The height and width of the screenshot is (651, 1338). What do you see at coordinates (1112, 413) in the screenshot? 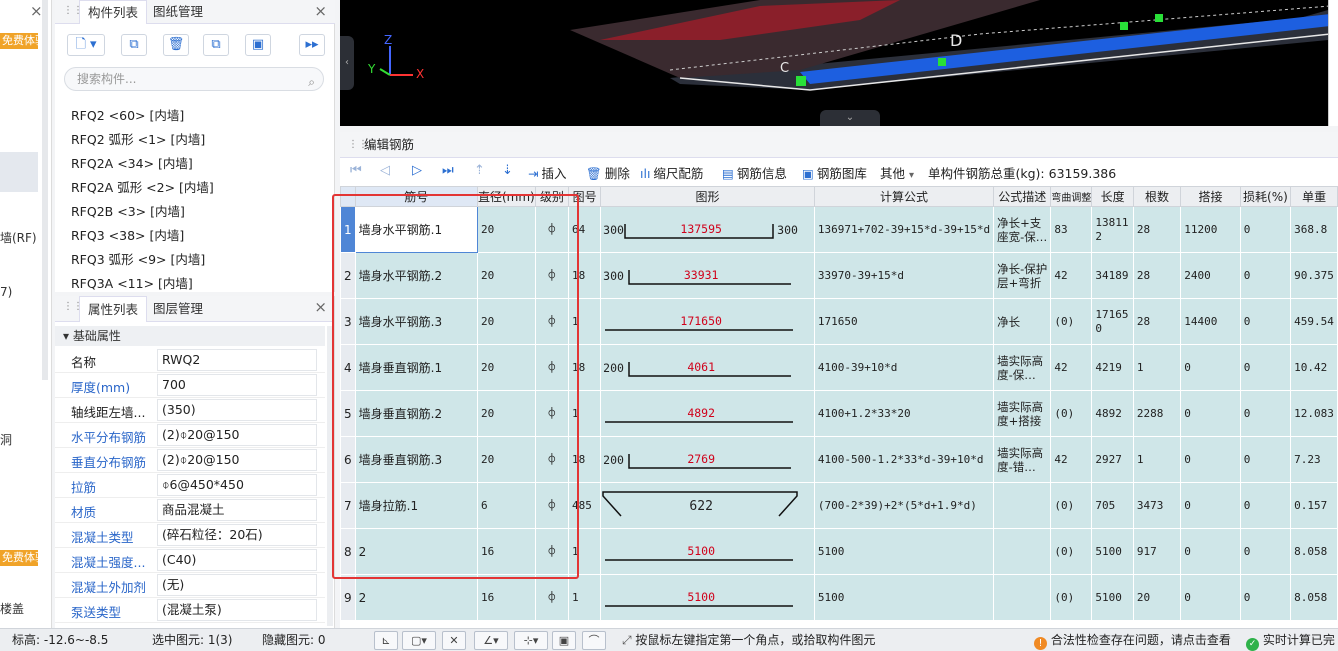
I see `length-cell: 4892` at bounding box center [1112, 413].